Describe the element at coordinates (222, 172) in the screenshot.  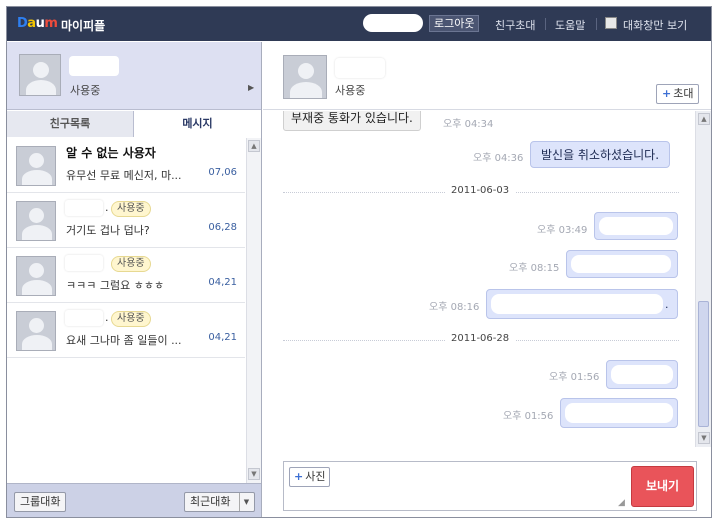
I see `conversation-date: 07,06` at that location.